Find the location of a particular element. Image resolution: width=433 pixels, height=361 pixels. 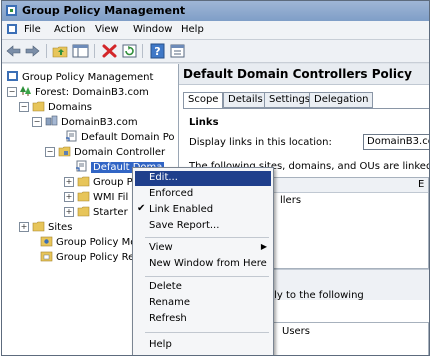

forward-icon is located at coordinates (32, 51).